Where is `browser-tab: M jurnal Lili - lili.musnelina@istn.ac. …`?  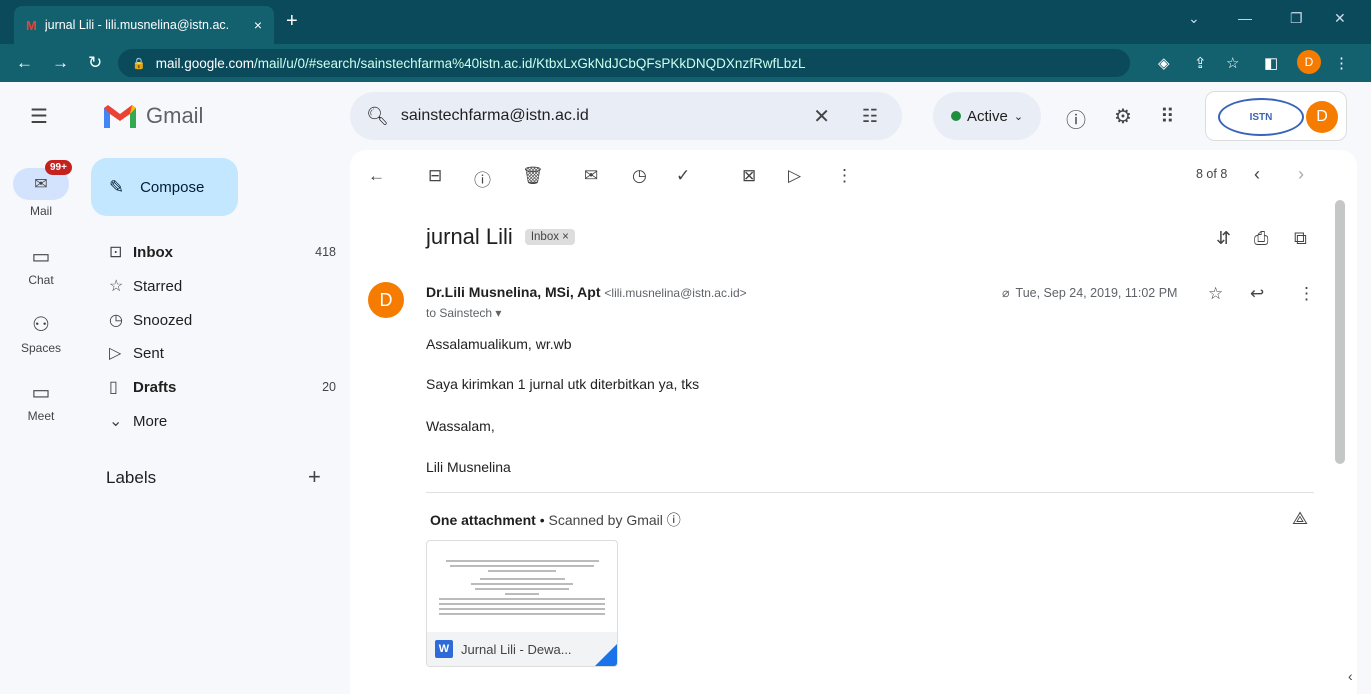
browser-tab: M jurnal Lili - lili.musnelina@istn.ac. … is located at coordinates (144, 25).